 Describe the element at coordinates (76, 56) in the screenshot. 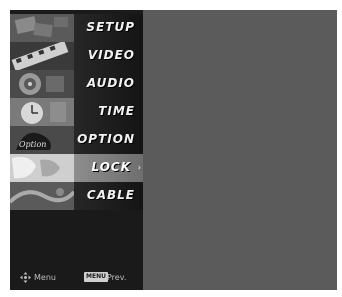

I see `menu-item-video: VIDEO` at that location.